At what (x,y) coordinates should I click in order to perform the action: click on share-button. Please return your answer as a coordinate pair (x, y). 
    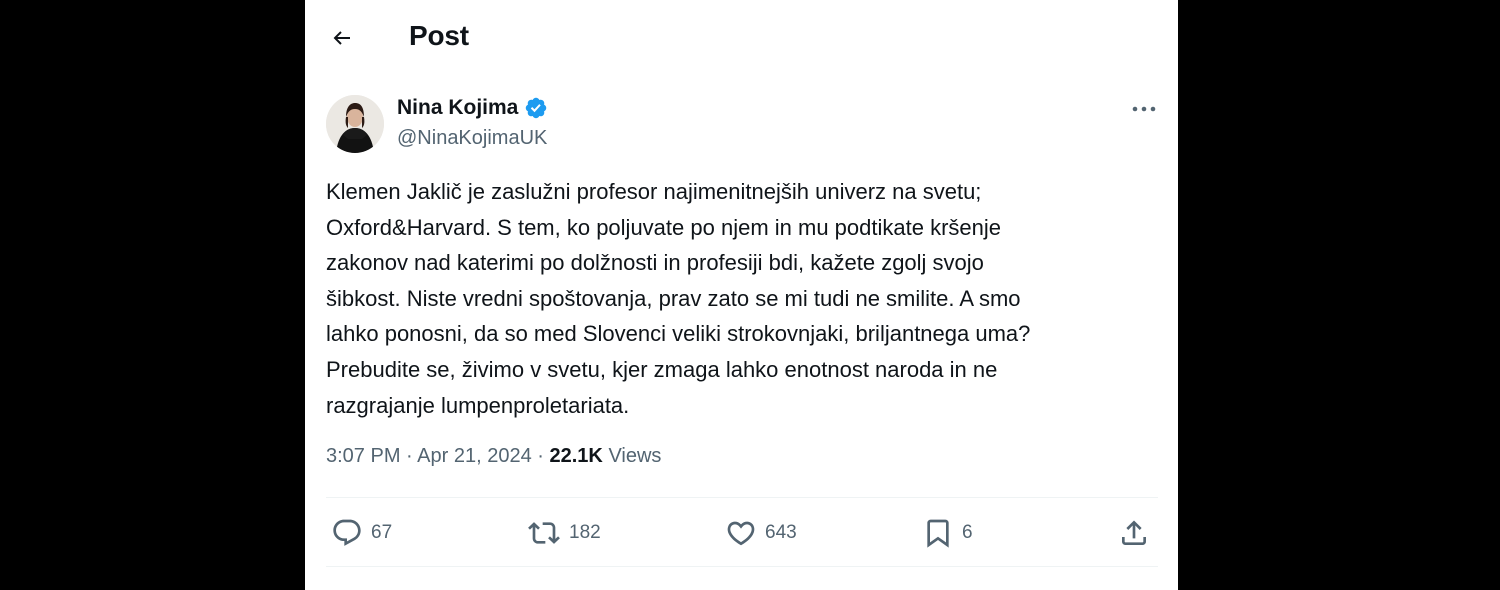
    Looking at the image, I should click on (1134, 533).